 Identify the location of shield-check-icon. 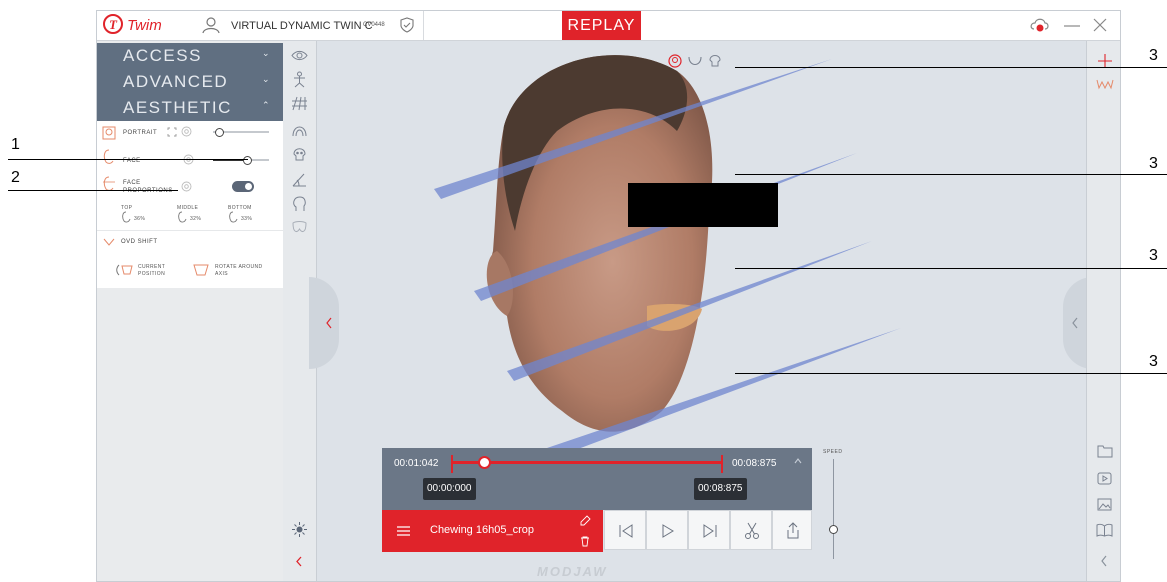
(407, 25).